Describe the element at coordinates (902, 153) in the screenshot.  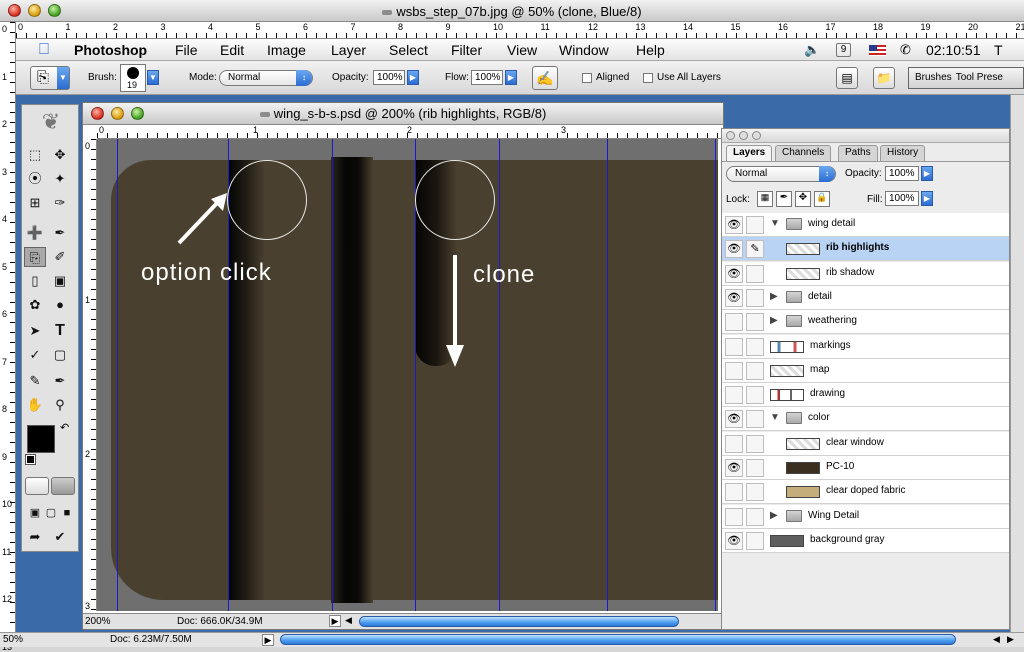
I see `tab-history: History` at that location.